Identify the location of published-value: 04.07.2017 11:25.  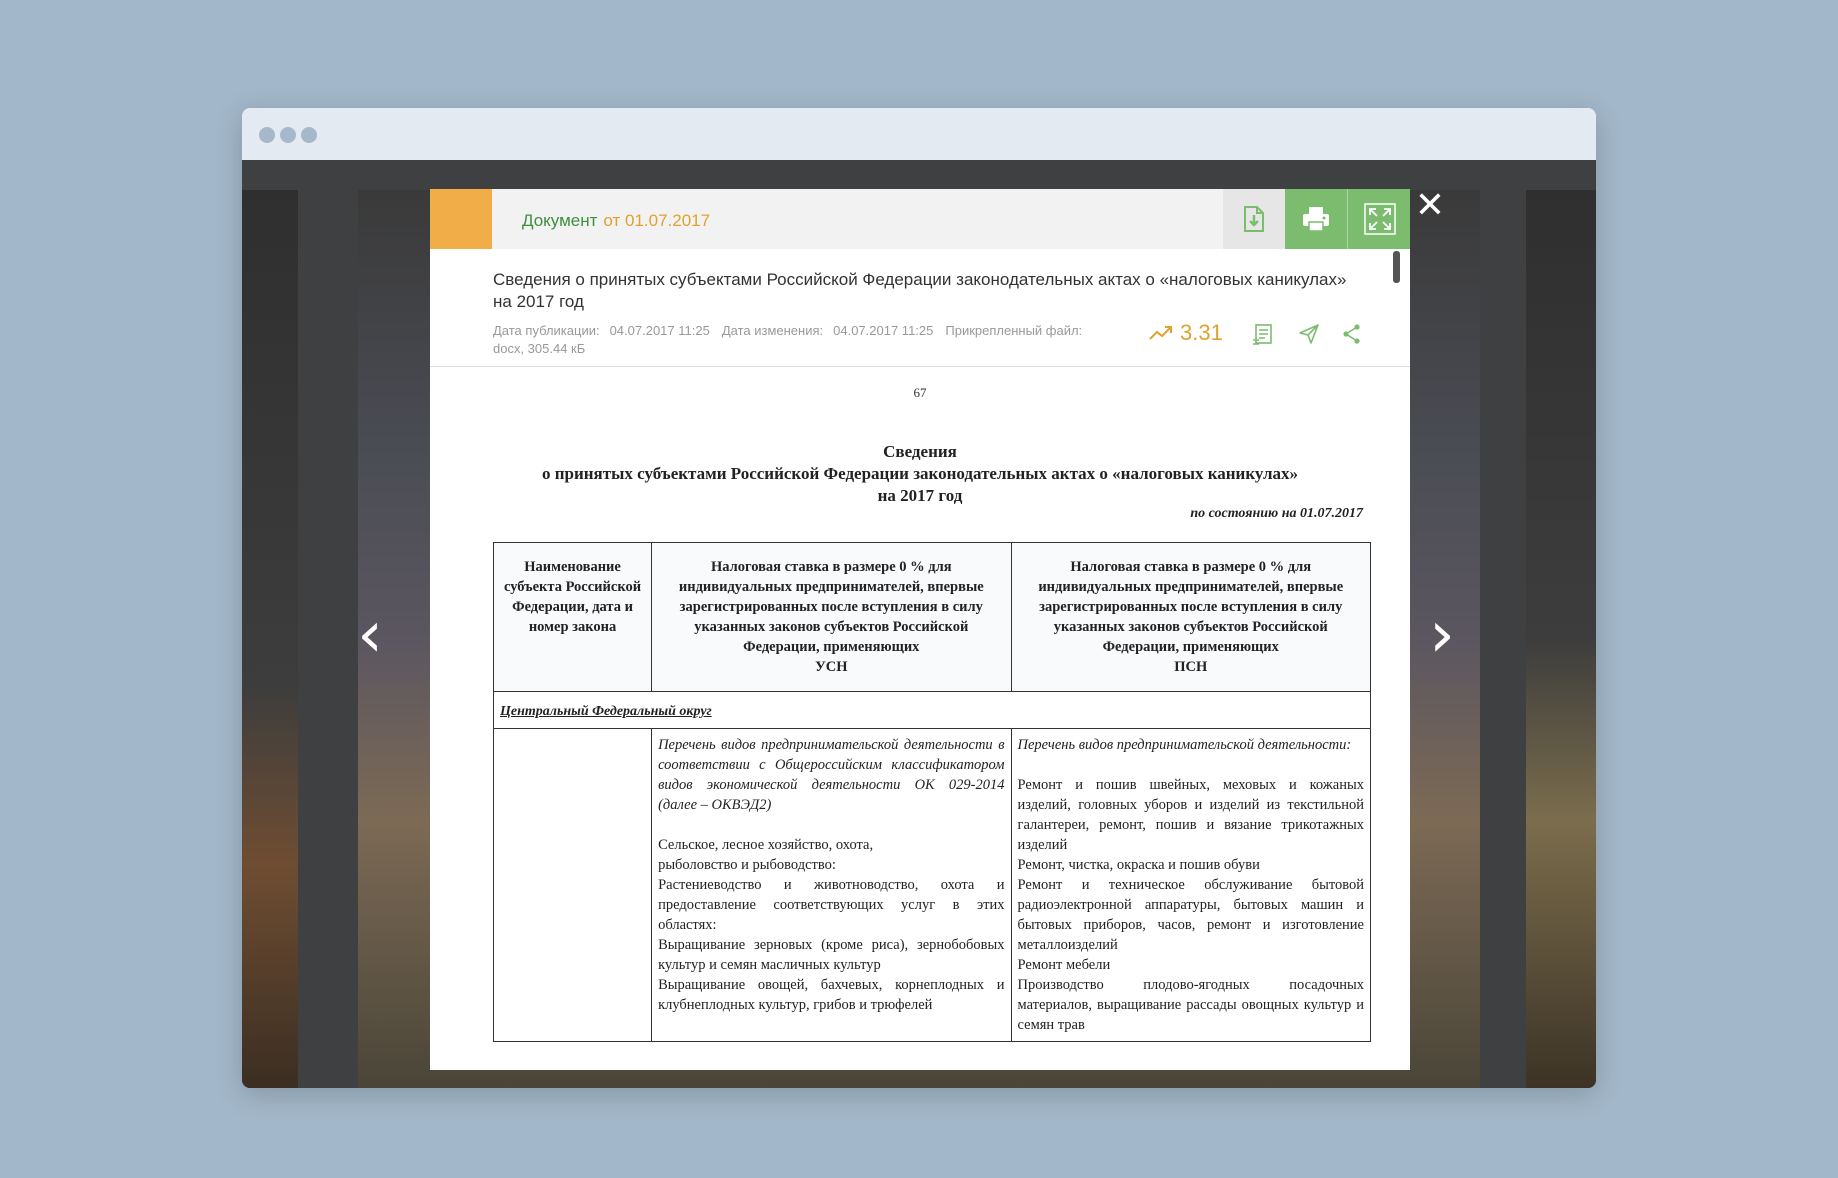
(659, 330).